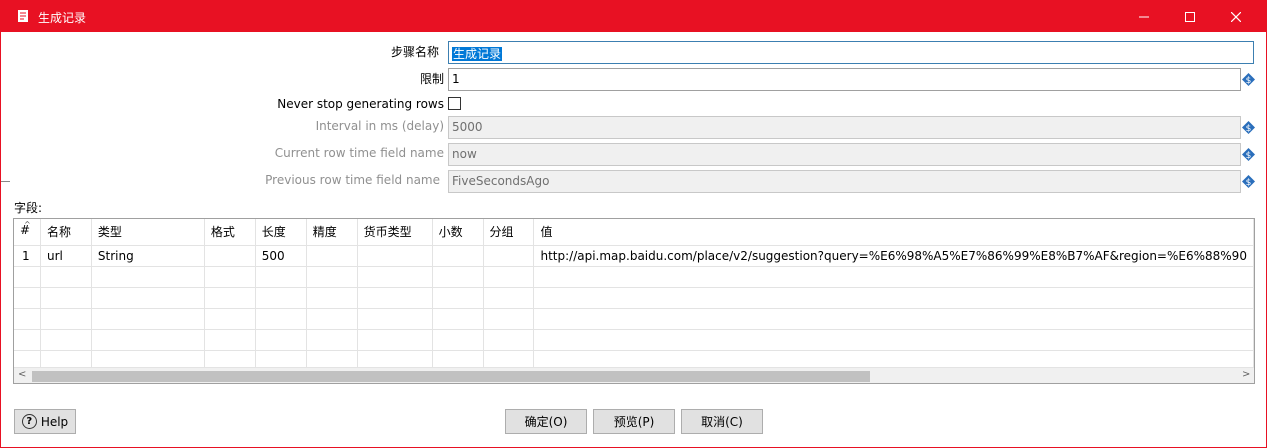 Image resolution: width=1267 pixels, height=448 pixels. Describe the element at coordinates (844, 127) in the screenshot. I see `interval-input: 5000` at that location.